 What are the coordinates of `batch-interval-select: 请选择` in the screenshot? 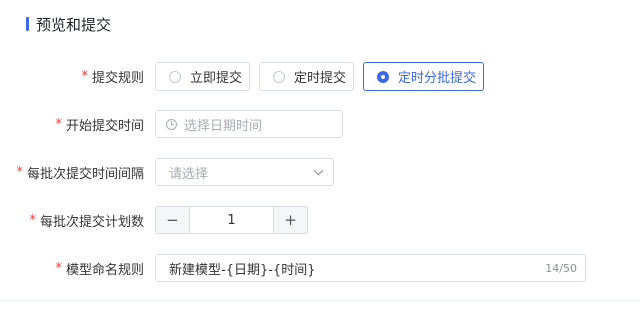 It's located at (244, 172).